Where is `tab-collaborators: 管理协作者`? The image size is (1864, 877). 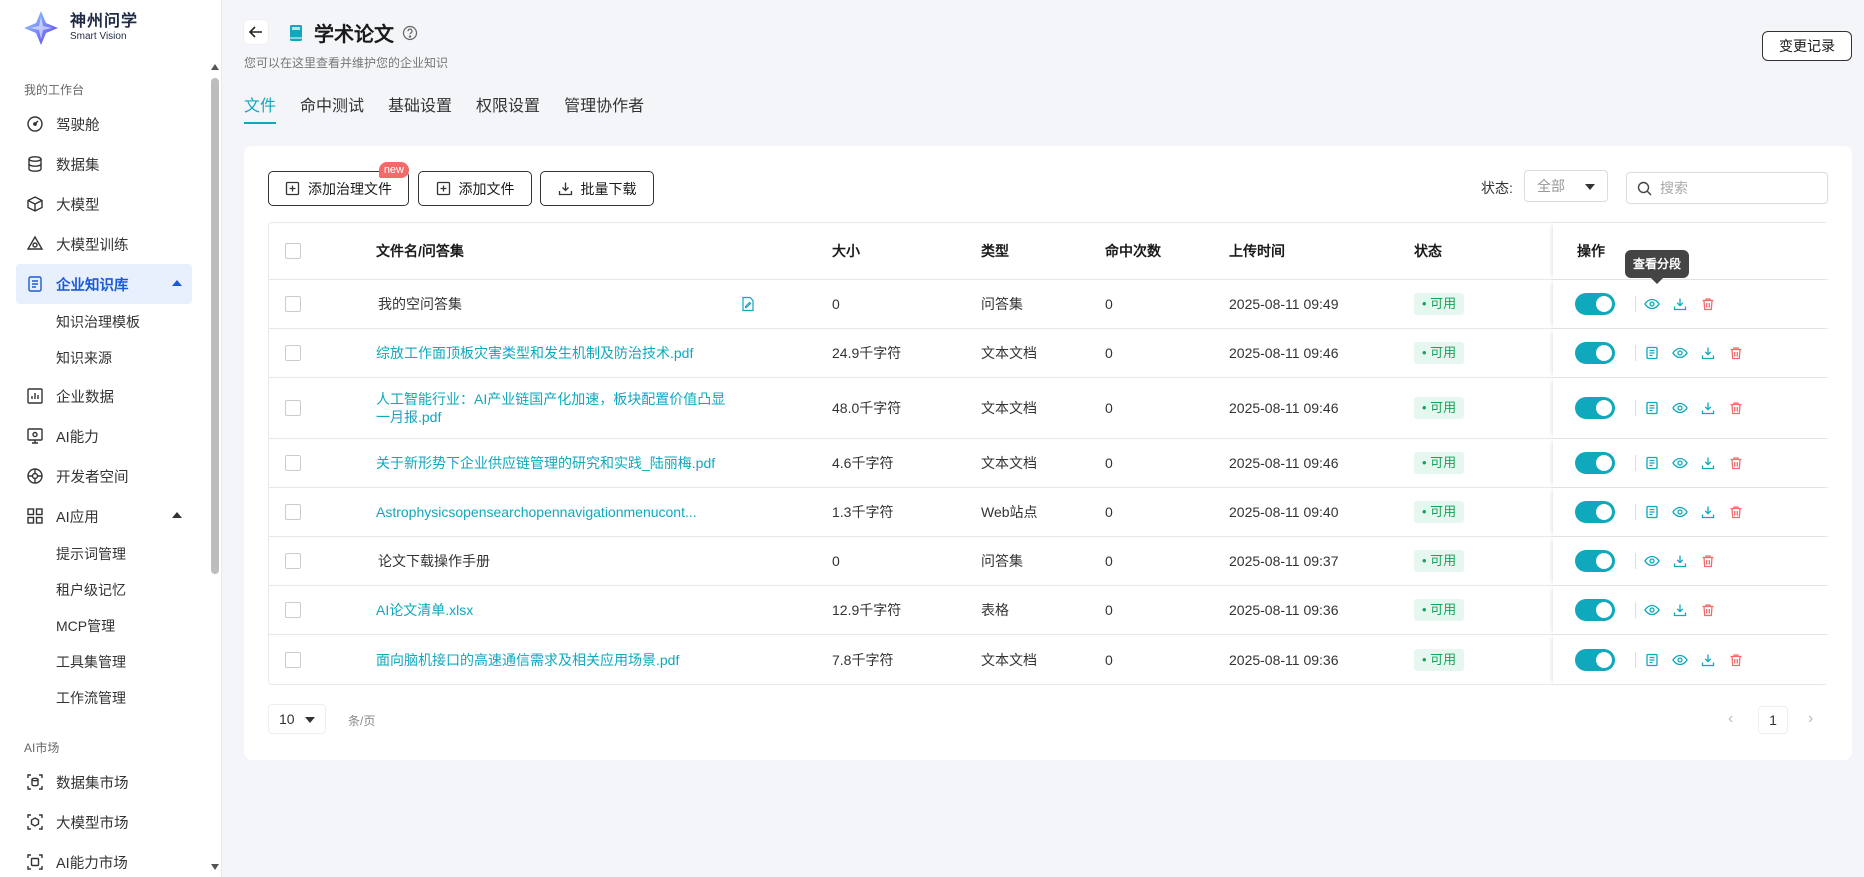 tab-collaborators: 管理协作者 is located at coordinates (604, 107).